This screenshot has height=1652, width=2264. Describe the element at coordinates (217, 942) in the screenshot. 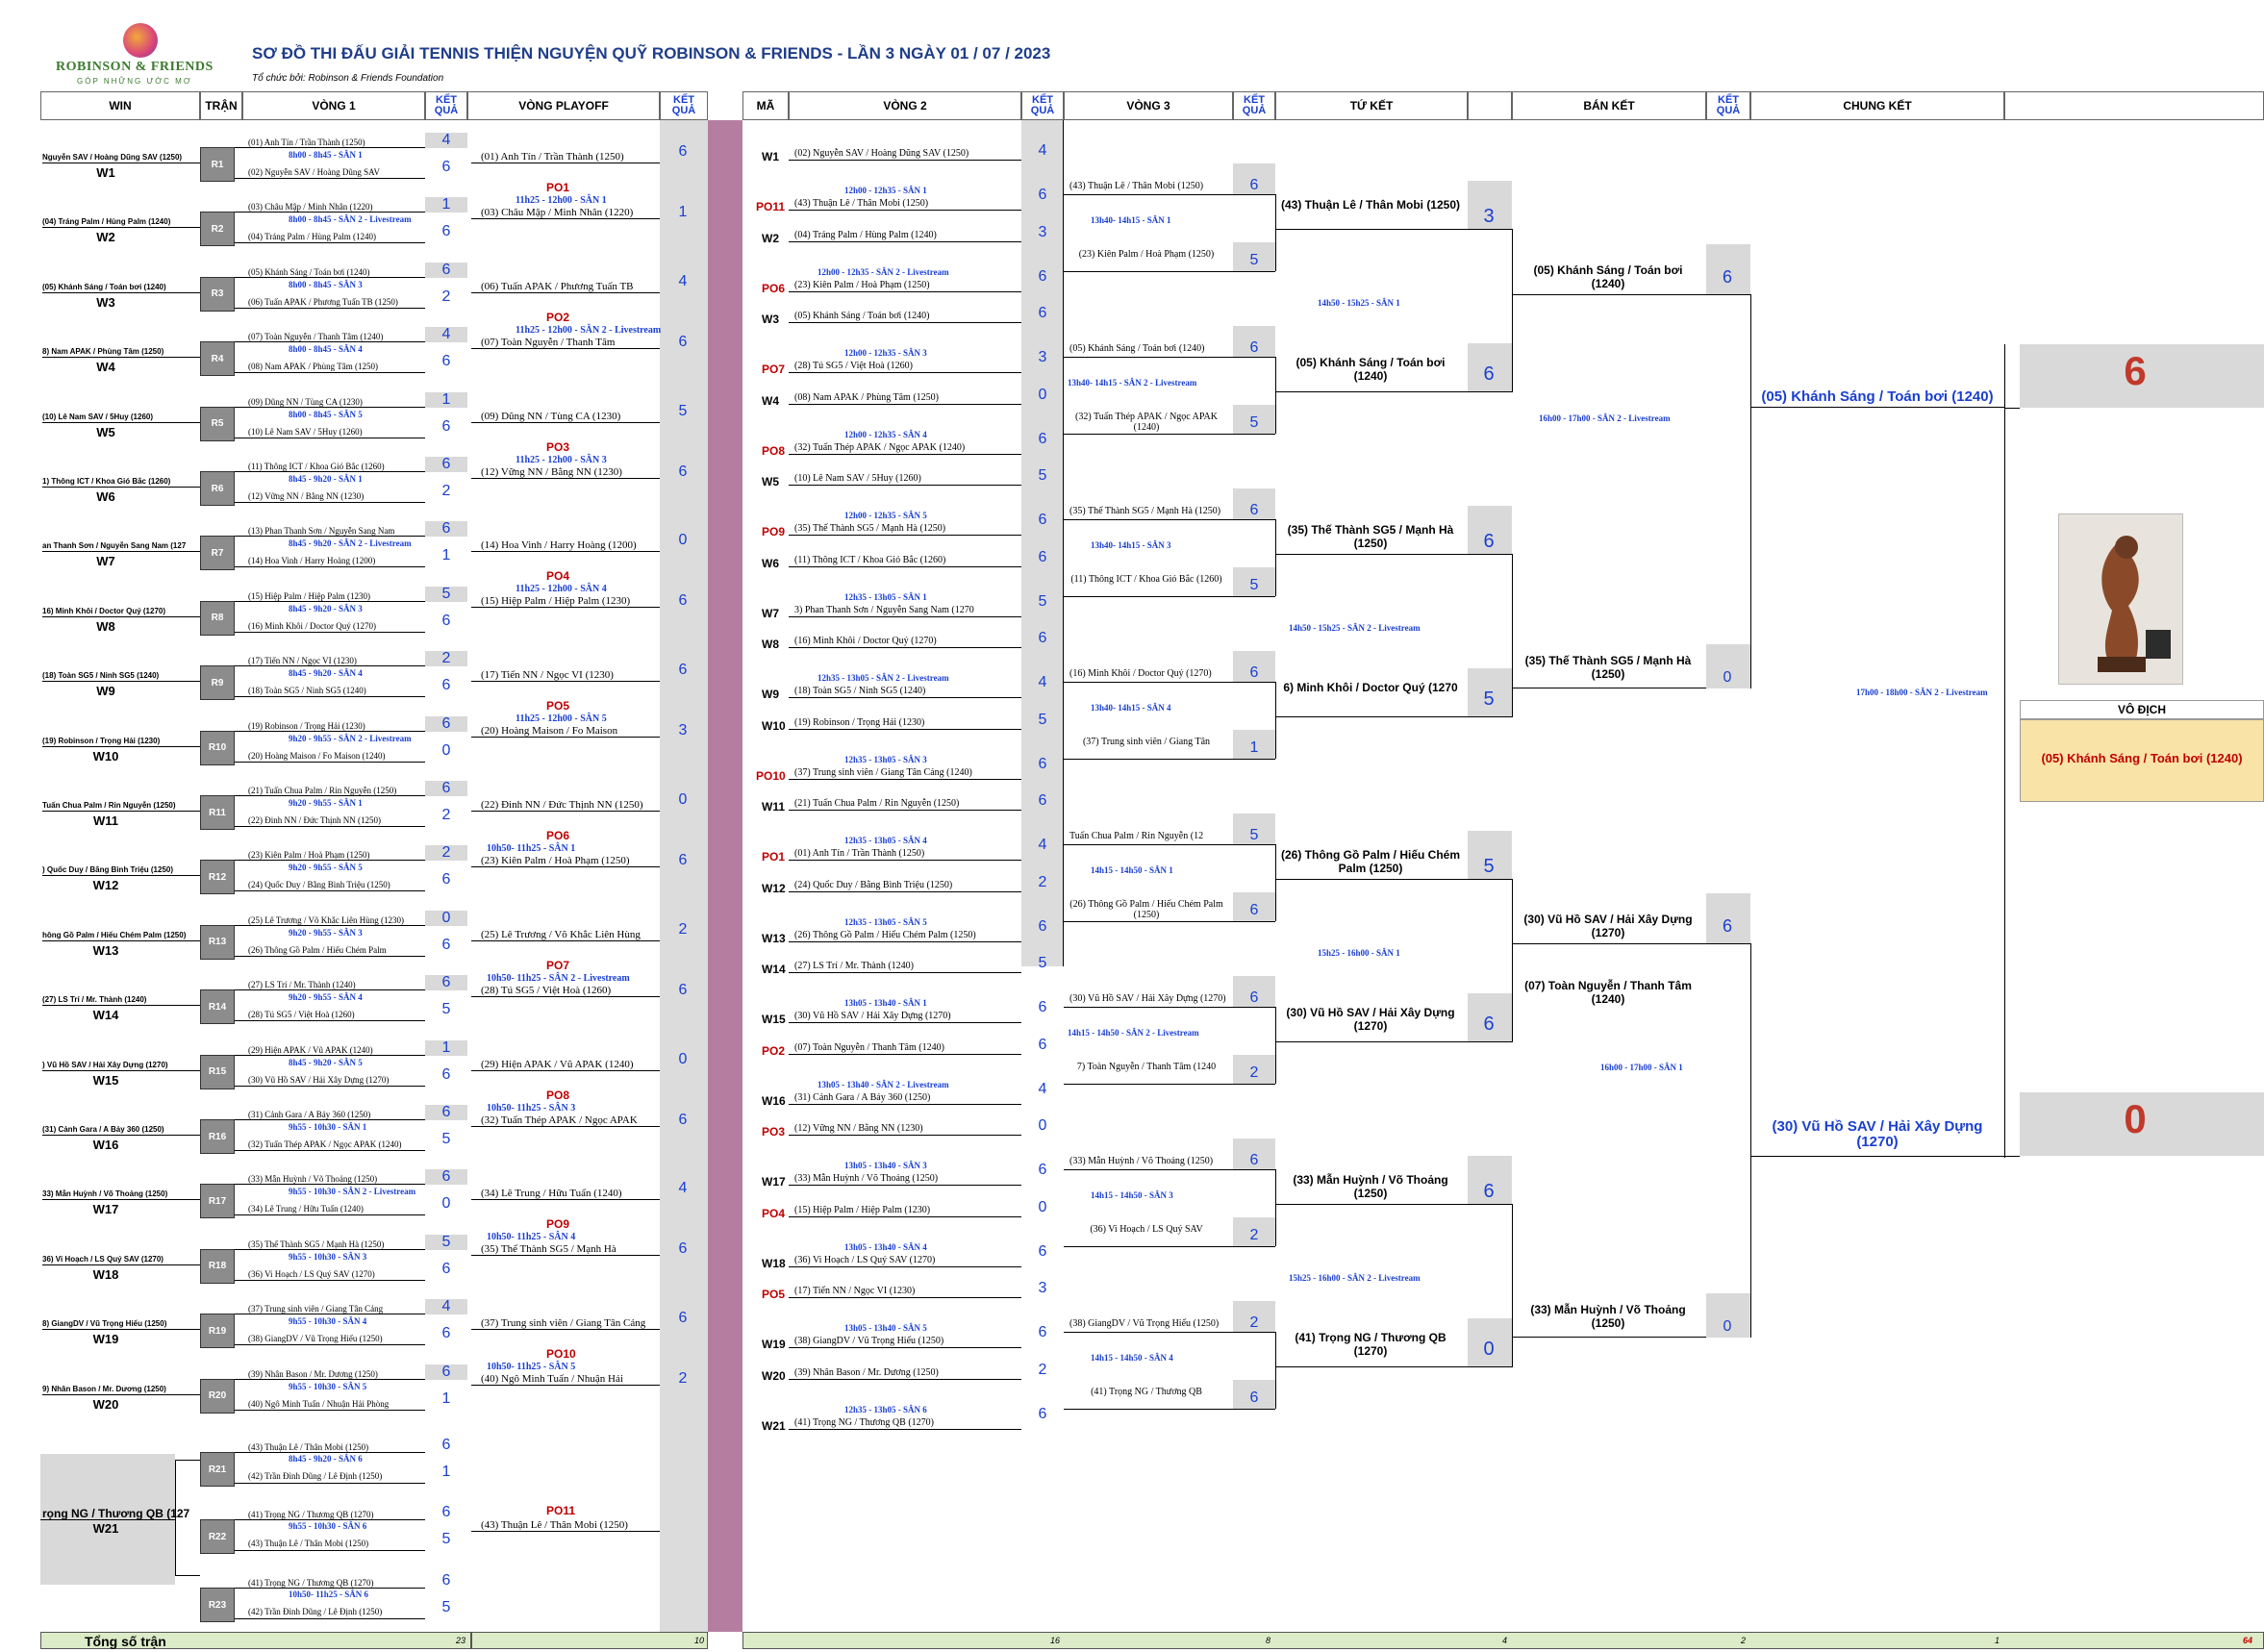

I see `match-code: R13` at that location.